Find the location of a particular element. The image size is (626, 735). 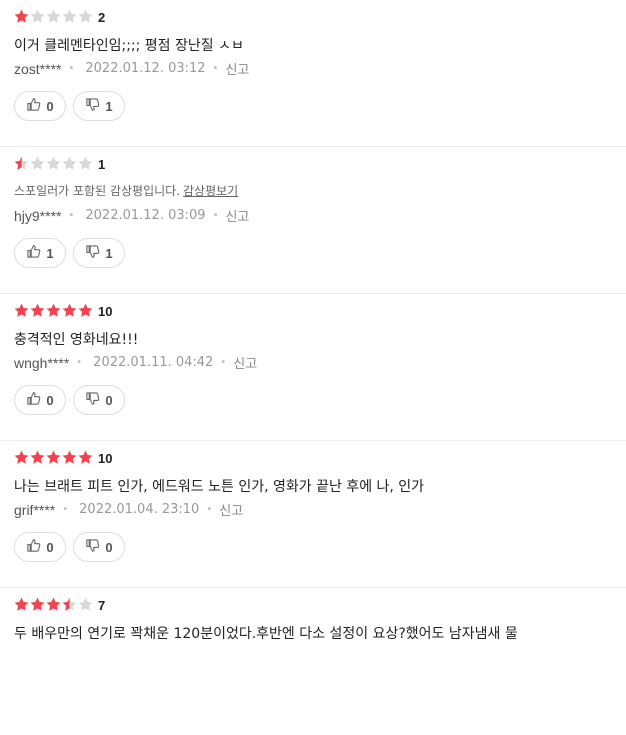

review-text: 충격적인 영화네요!!! is located at coordinates (76, 340).